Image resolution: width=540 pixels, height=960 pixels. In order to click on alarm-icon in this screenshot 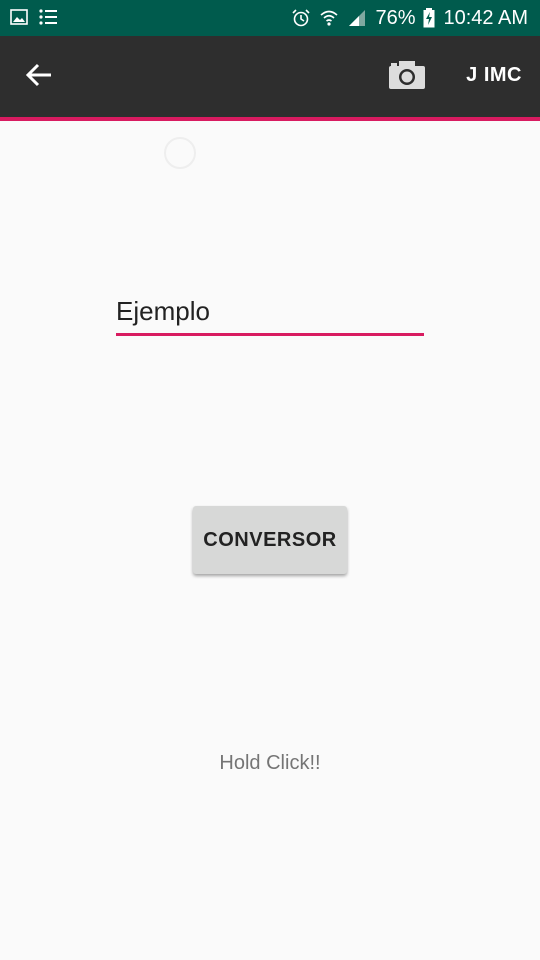, I will do `click(301, 18)`.